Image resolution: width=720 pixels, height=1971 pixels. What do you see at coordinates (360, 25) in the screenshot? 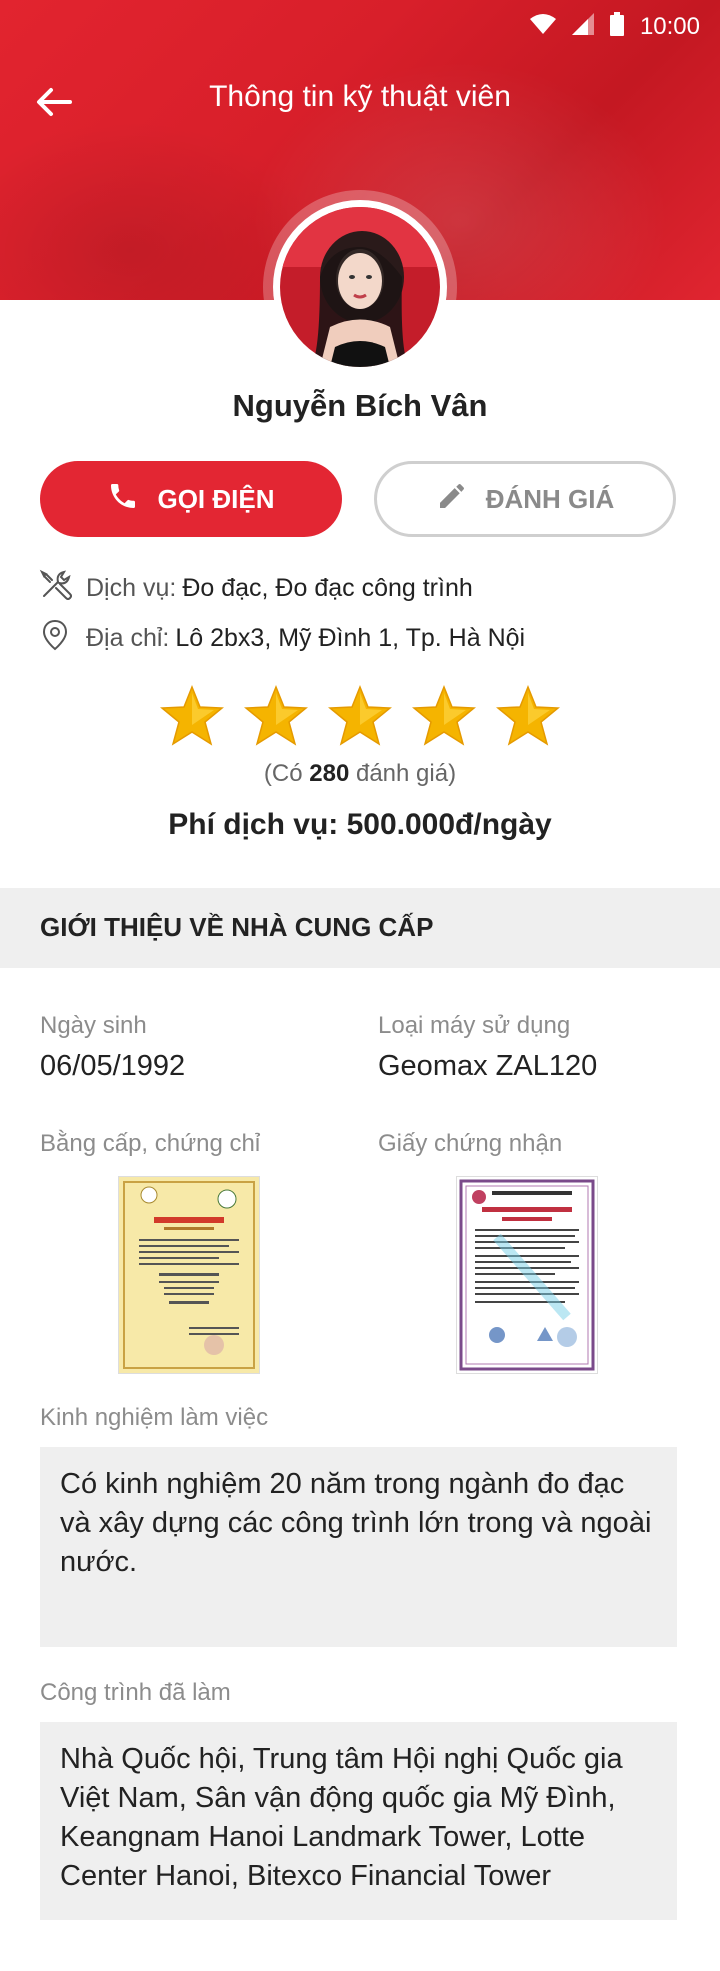
I see `status-bar: 10:00` at bounding box center [360, 25].